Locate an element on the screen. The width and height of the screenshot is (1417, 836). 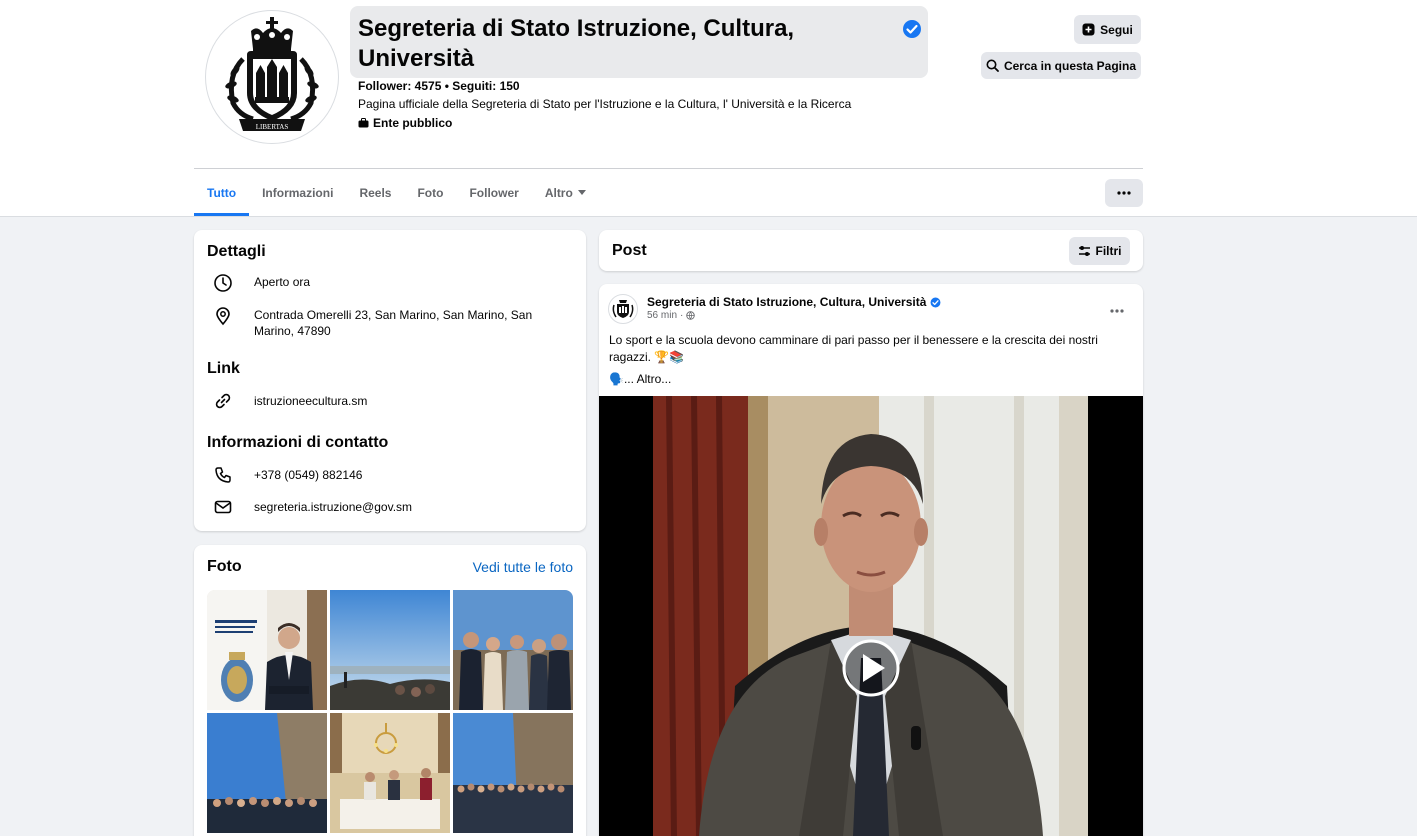
post-options-button is located at coordinates (1117, 309).